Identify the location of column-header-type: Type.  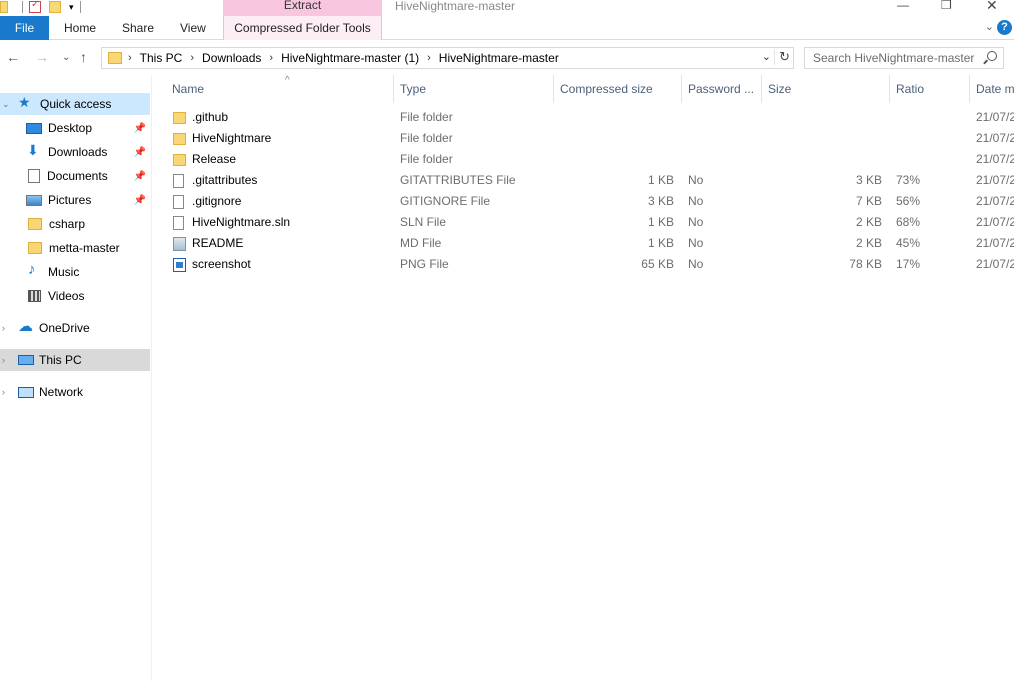
(473, 89).